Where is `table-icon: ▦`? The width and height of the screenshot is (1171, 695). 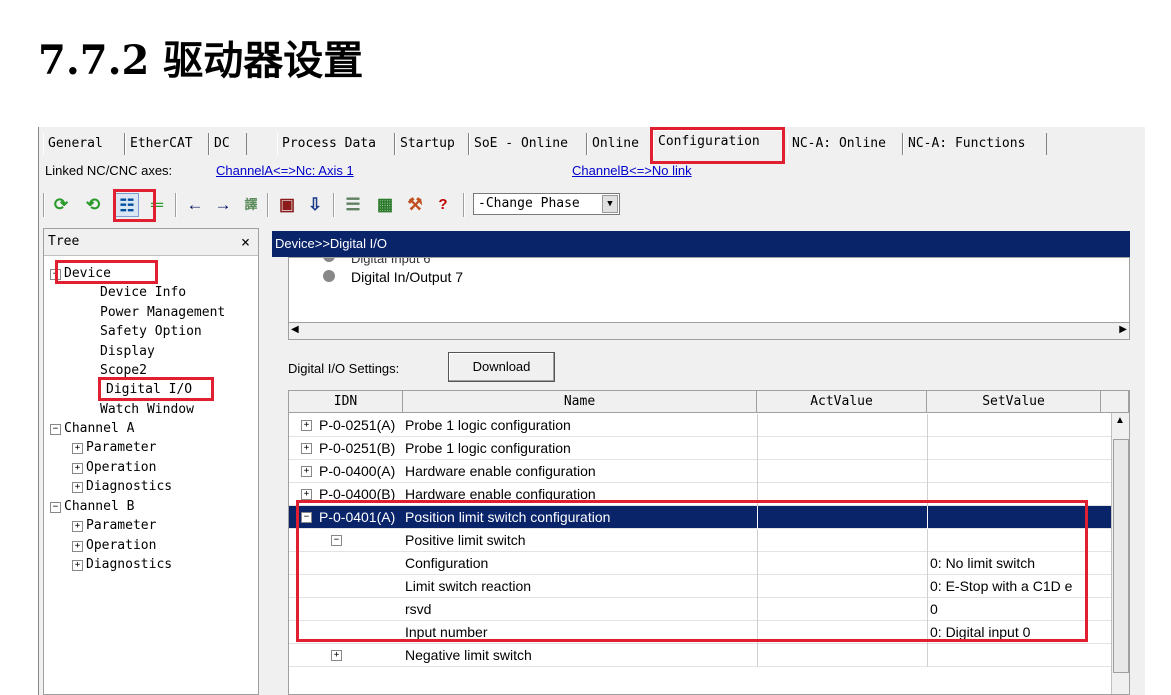 table-icon: ▦ is located at coordinates (385, 205).